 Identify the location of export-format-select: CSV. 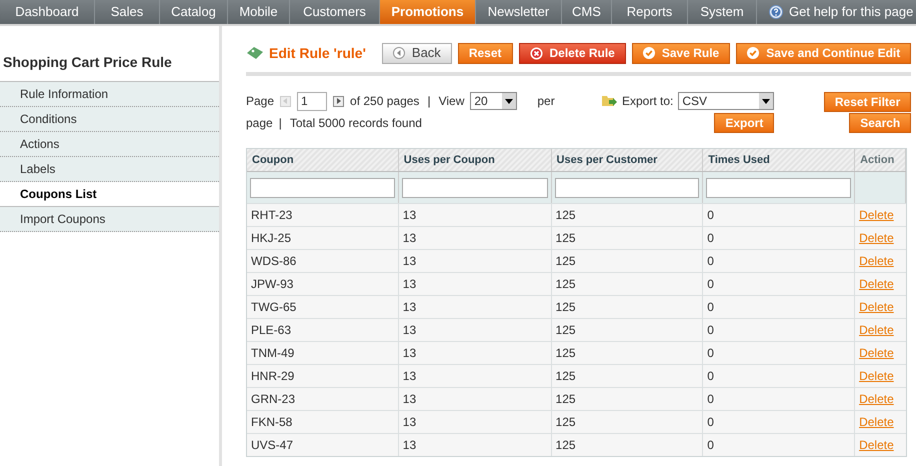
(726, 101).